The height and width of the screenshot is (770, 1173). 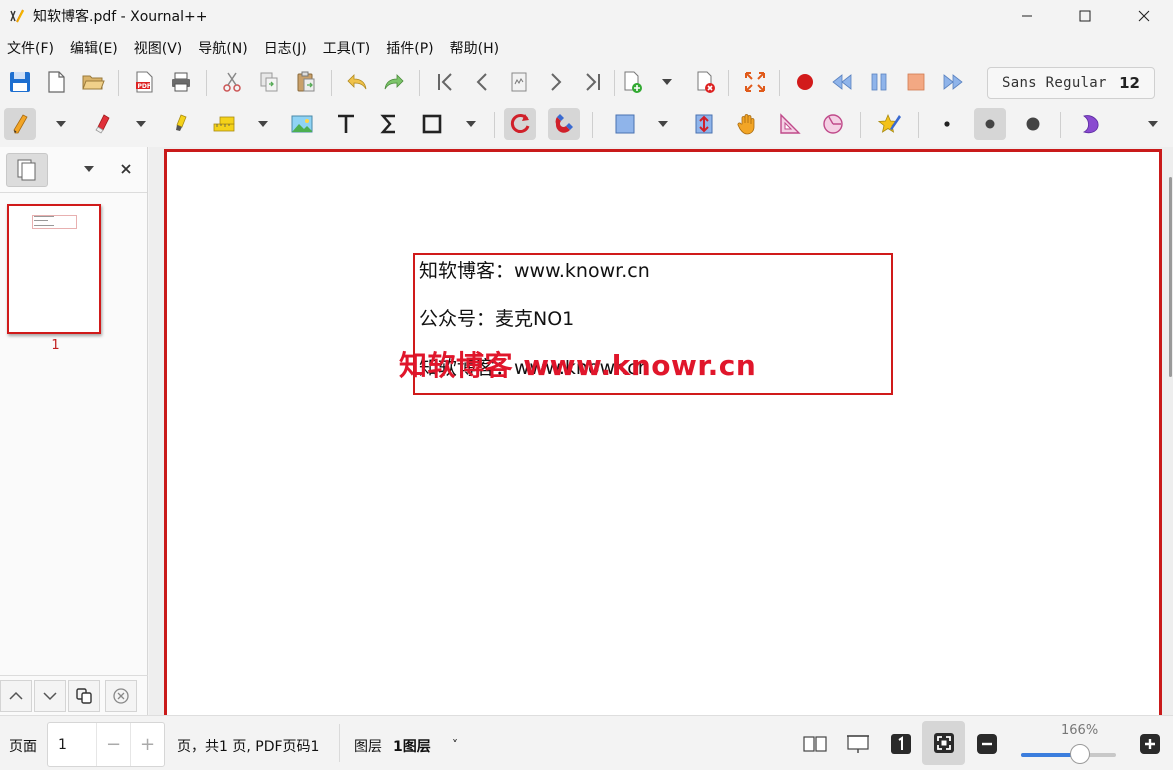 I want to click on dropdown-arrow-icon, so click(x=663, y=124).